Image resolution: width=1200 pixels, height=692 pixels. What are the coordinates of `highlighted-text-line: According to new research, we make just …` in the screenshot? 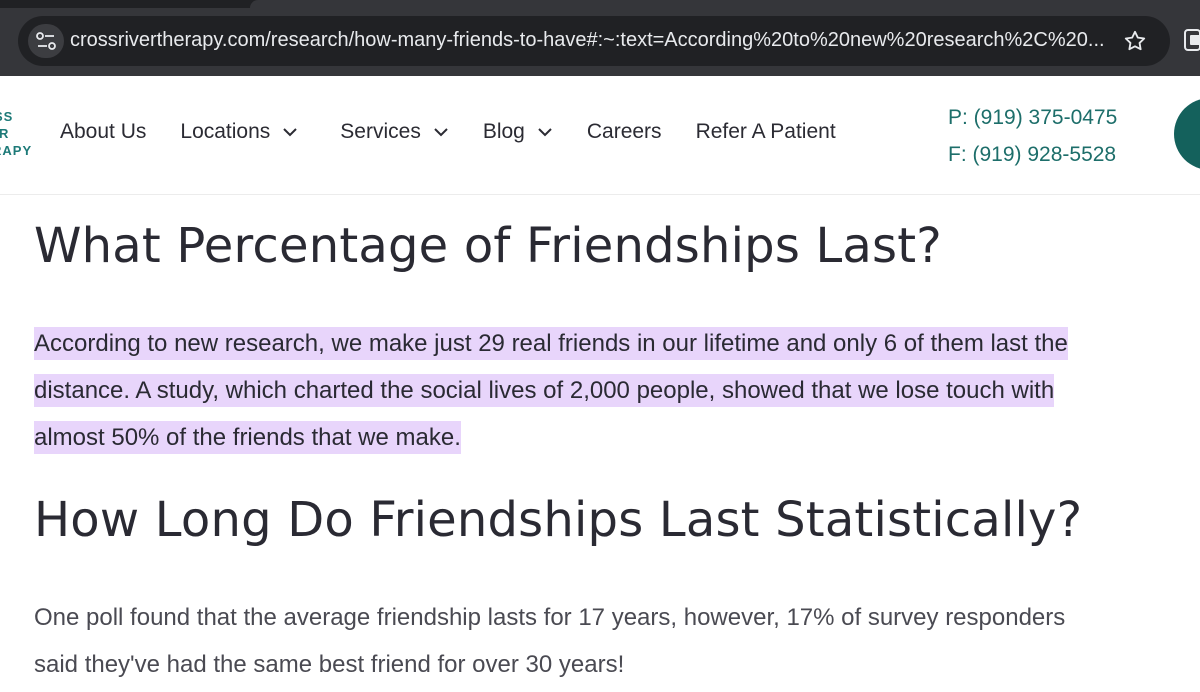 It's located at (551, 343).